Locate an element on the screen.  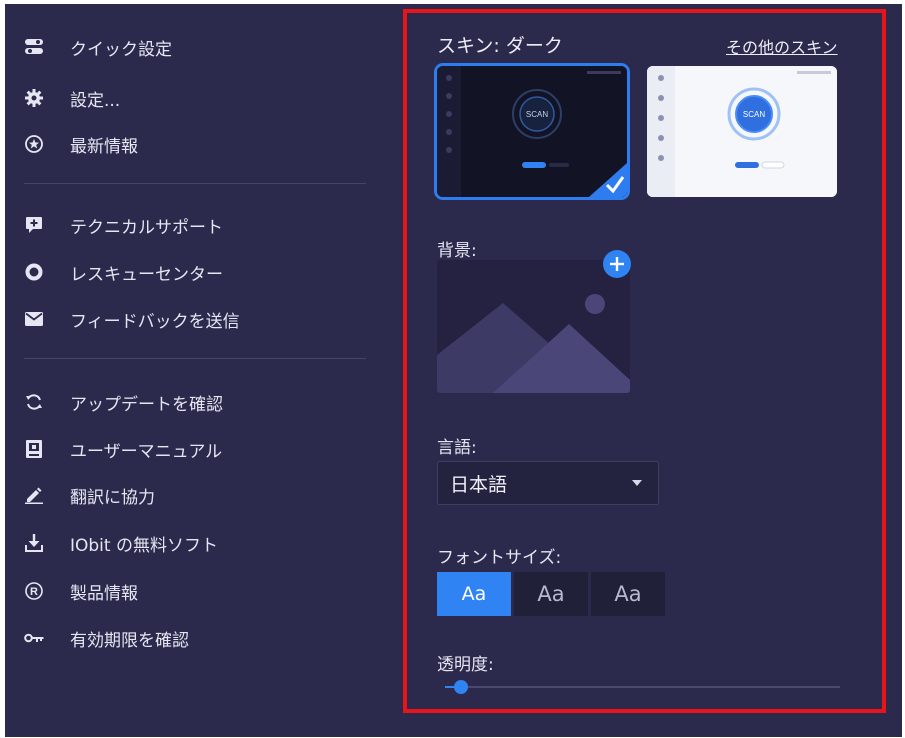
menu-item-label: 最新情報 is located at coordinates (104, 146).